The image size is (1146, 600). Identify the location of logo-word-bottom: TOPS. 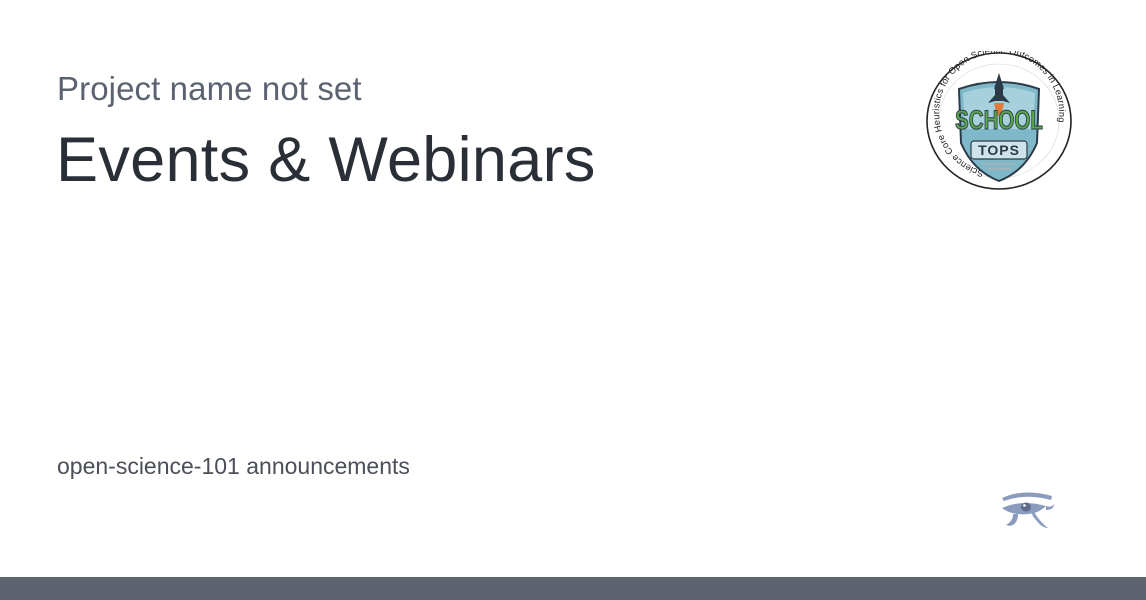
(999, 150).